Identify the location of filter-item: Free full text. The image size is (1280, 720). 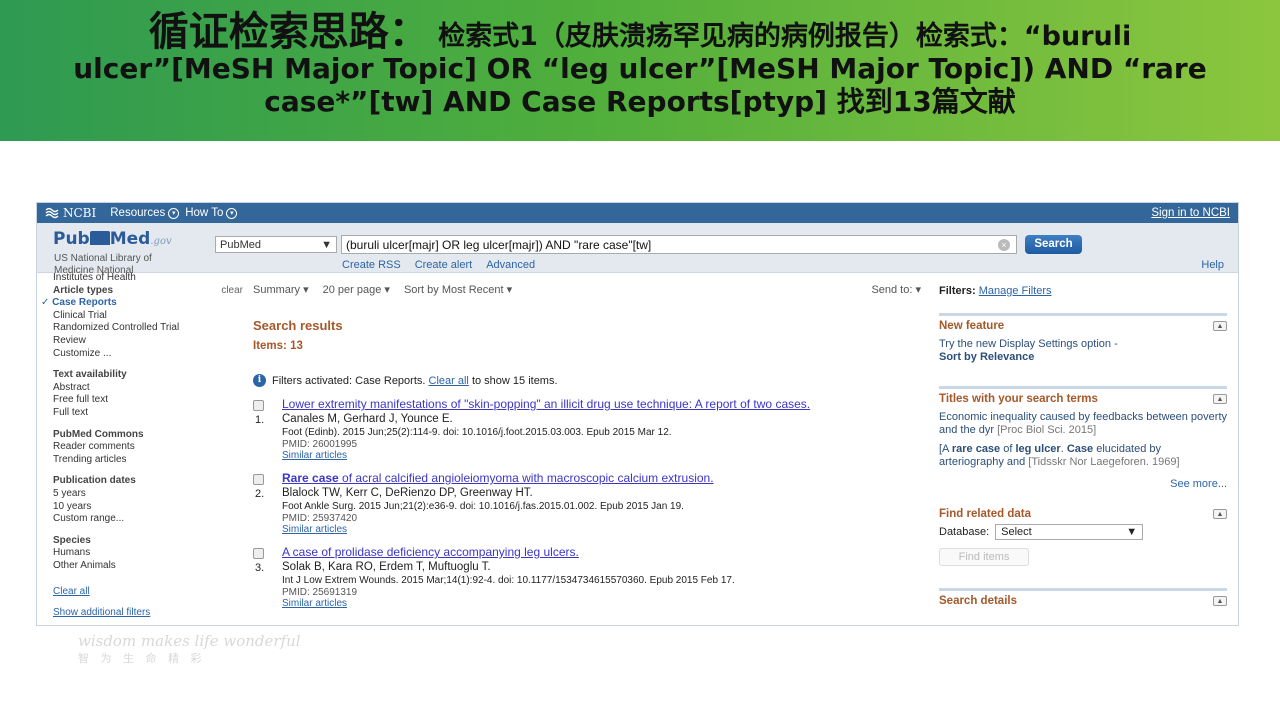
(148, 400).